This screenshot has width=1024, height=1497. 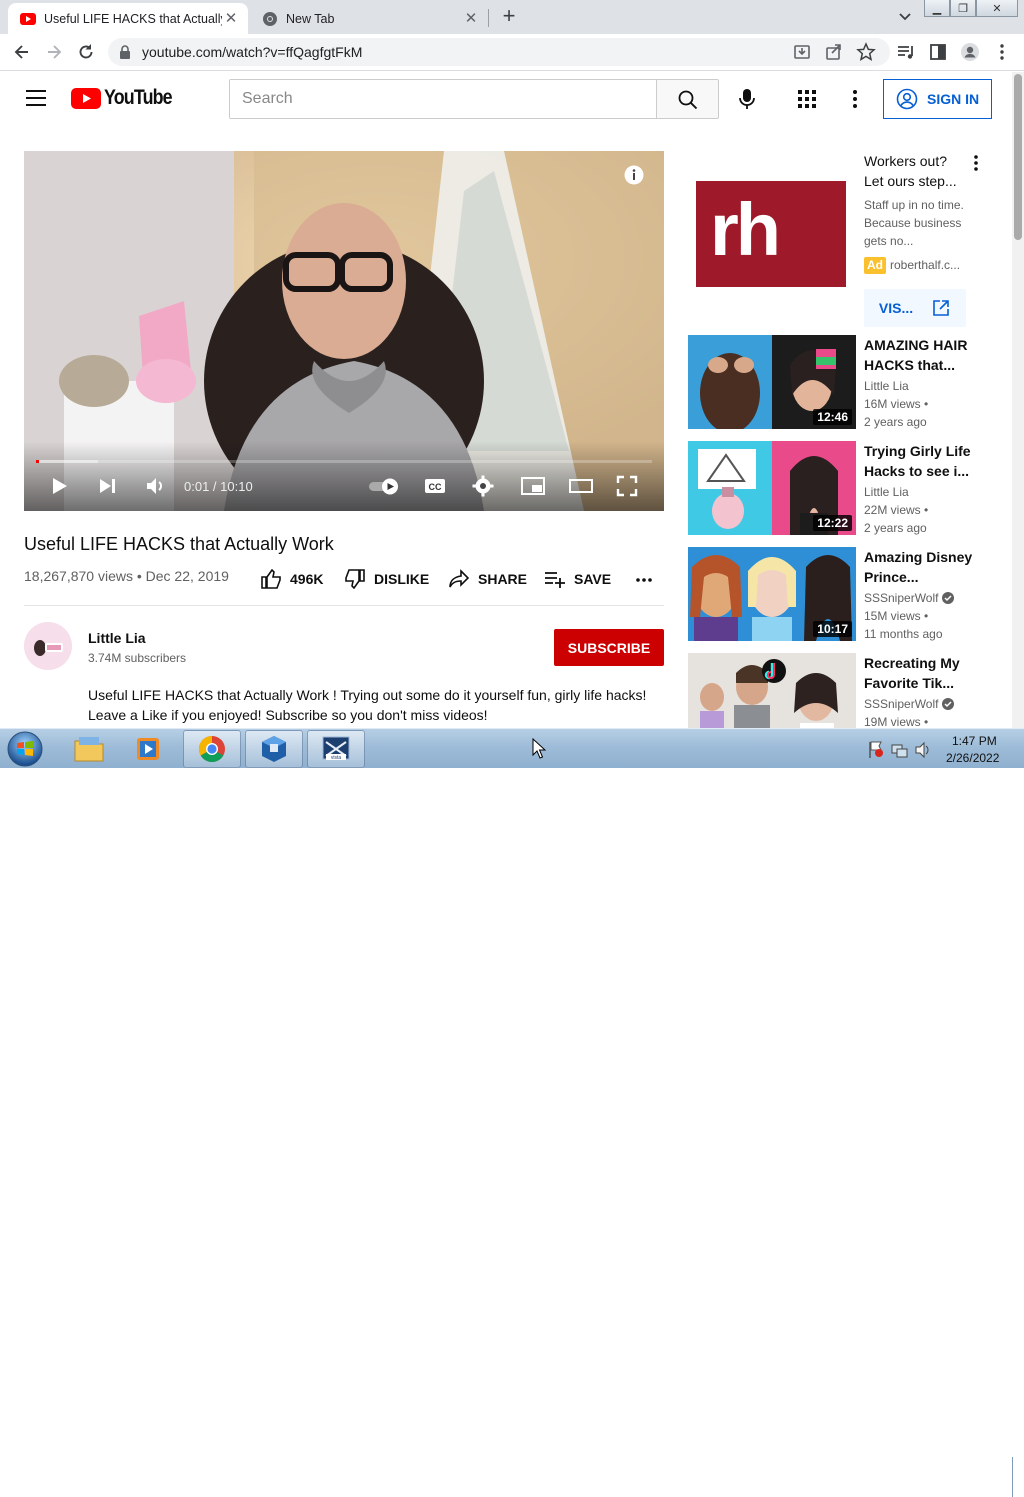 What do you see at coordinates (772, 690) in the screenshot?
I see `video-thumbnail` at bounding box center [772, 690].